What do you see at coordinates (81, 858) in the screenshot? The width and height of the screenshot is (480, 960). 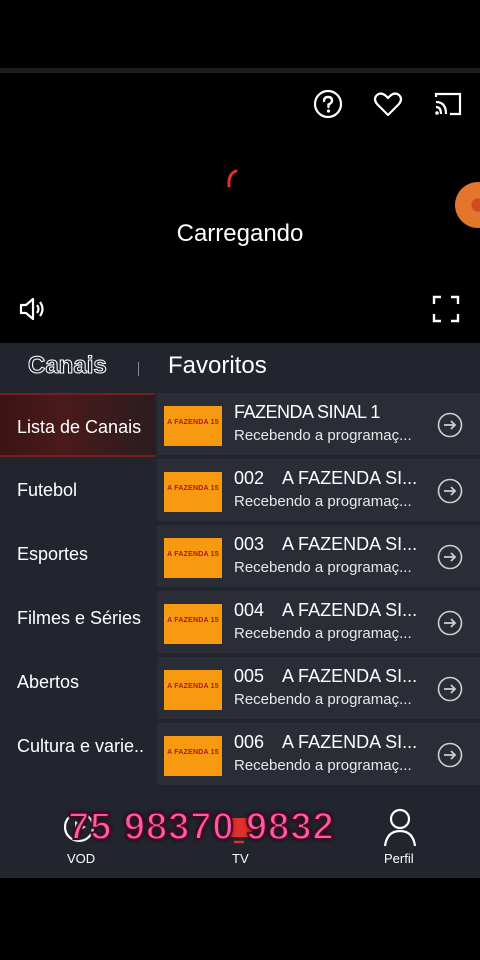 I see `nav-vod-label: VOD` at bounding box center [81, 858].